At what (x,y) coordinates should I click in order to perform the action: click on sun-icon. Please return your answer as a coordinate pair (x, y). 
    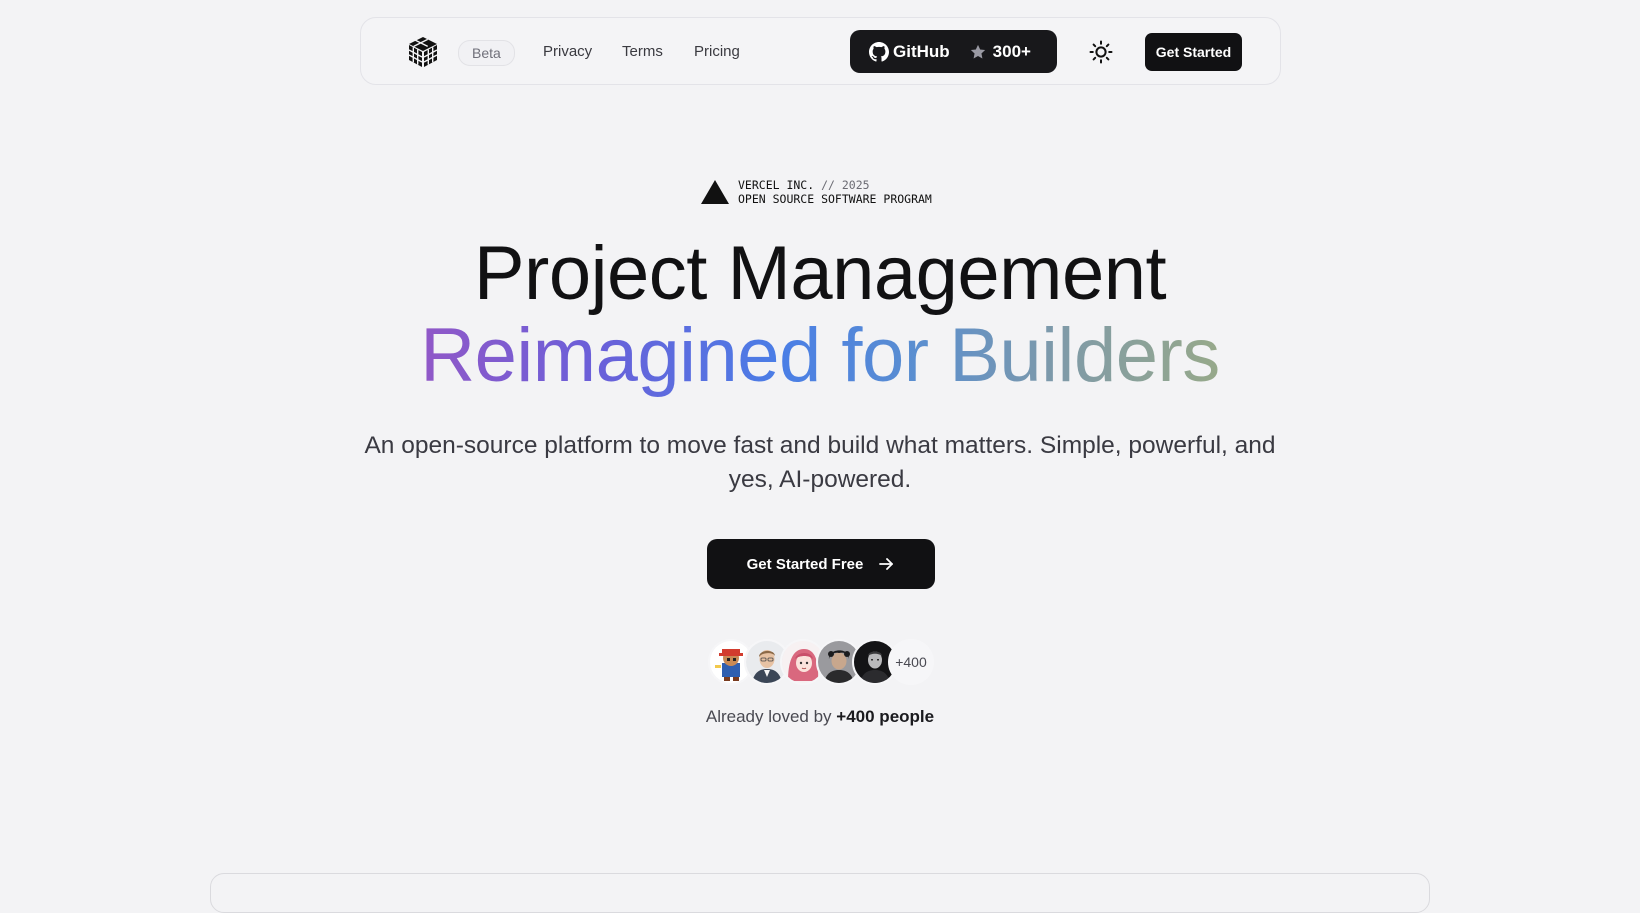
    Looking at the image, I should click on (1101, 55).